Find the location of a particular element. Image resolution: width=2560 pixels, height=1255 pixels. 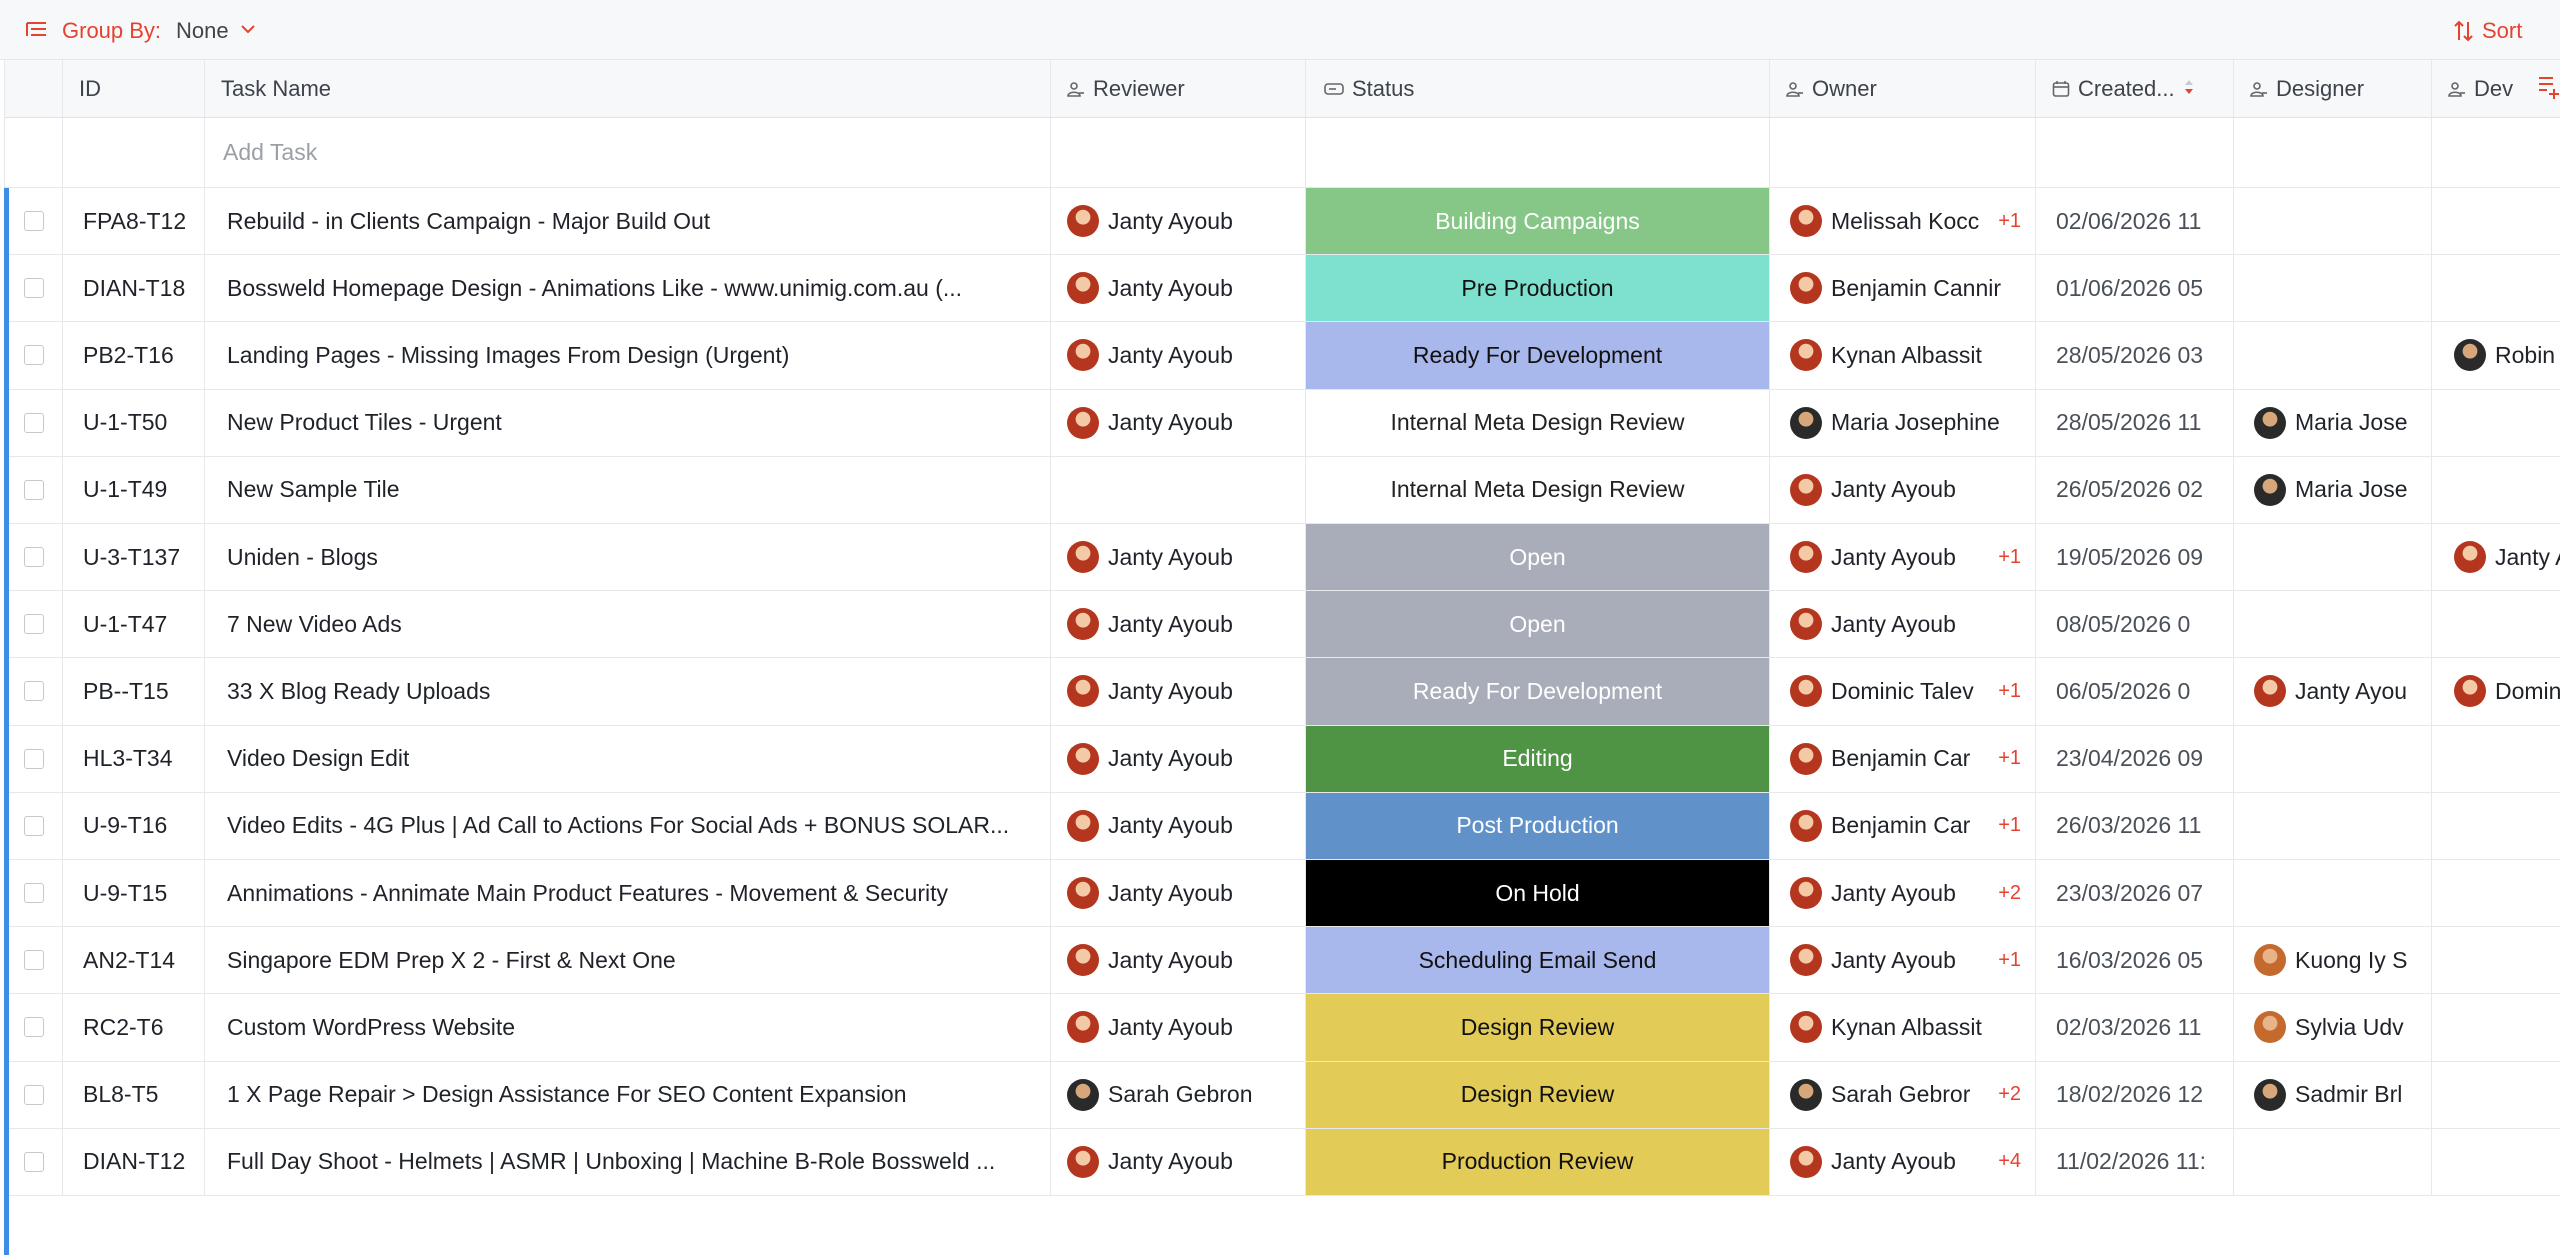

header-designer: Designer is located at coordinates (2333, 88).